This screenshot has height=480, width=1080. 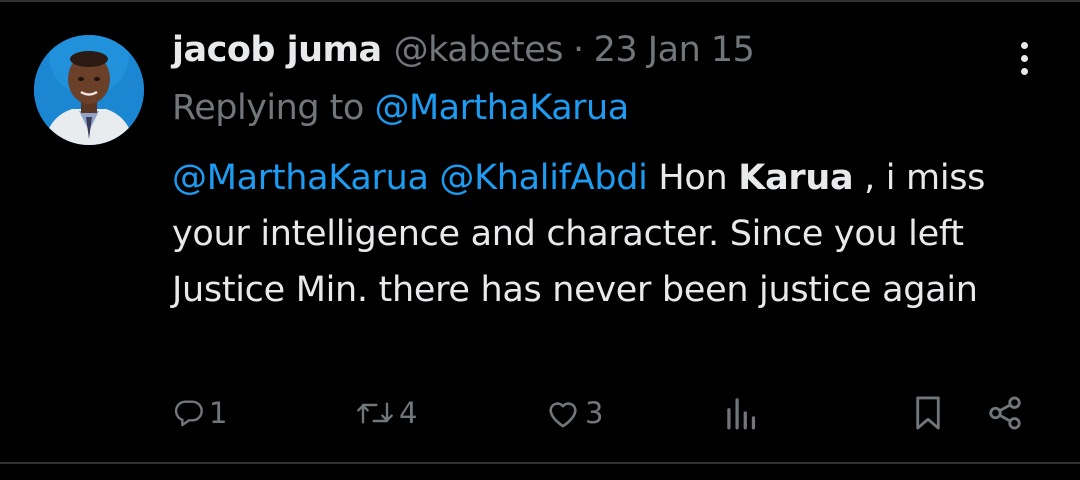 I want to click on retweet-count: 4, so click(x=408, y=413).